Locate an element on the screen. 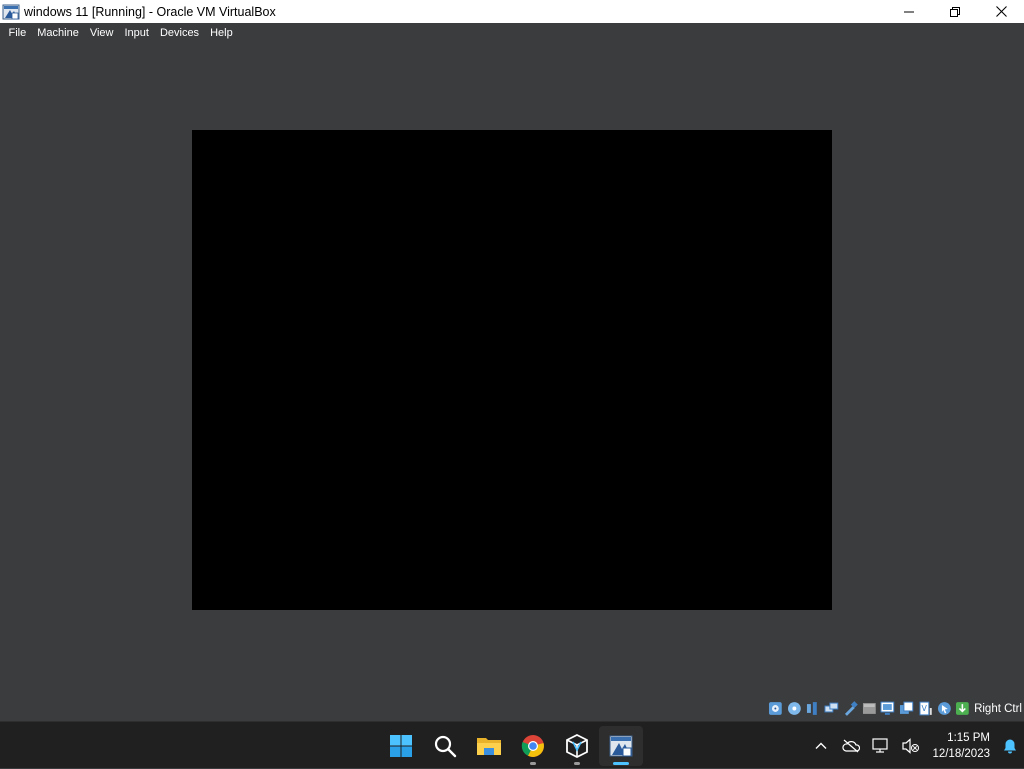 The height and width of the screenshot is (769, 1024). optical-drive-icon is located at coordinates (794, 708).